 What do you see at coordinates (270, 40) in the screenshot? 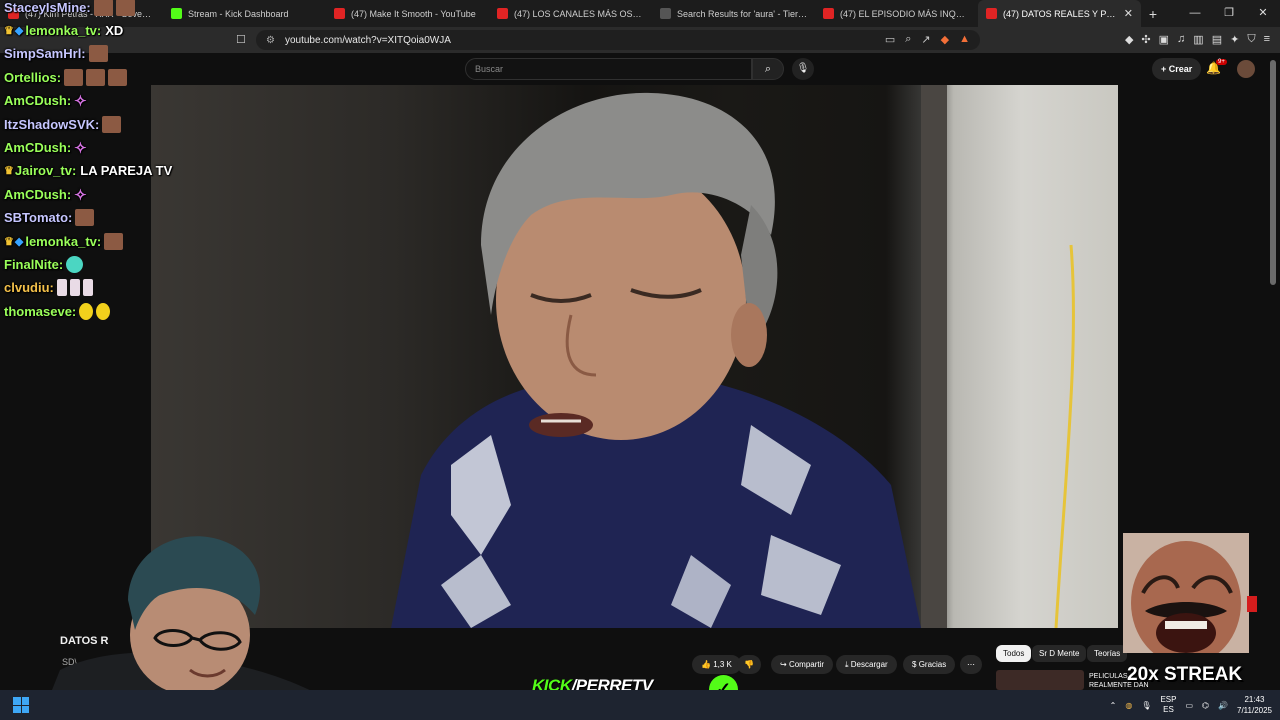
I see `site-info-icon: ⚙` at bounding box center [270, 40].